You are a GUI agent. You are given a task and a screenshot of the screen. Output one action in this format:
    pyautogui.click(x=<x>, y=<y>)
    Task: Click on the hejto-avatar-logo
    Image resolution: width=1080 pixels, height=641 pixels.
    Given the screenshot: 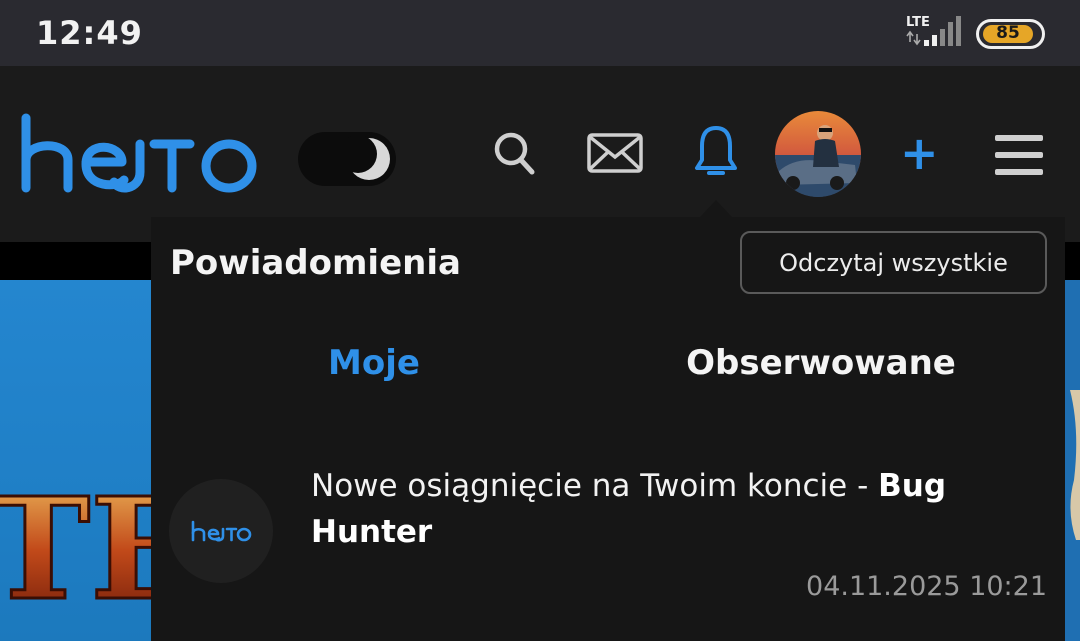 What is the action you would take?
    pyautogui.click(x=221, y=531)
    